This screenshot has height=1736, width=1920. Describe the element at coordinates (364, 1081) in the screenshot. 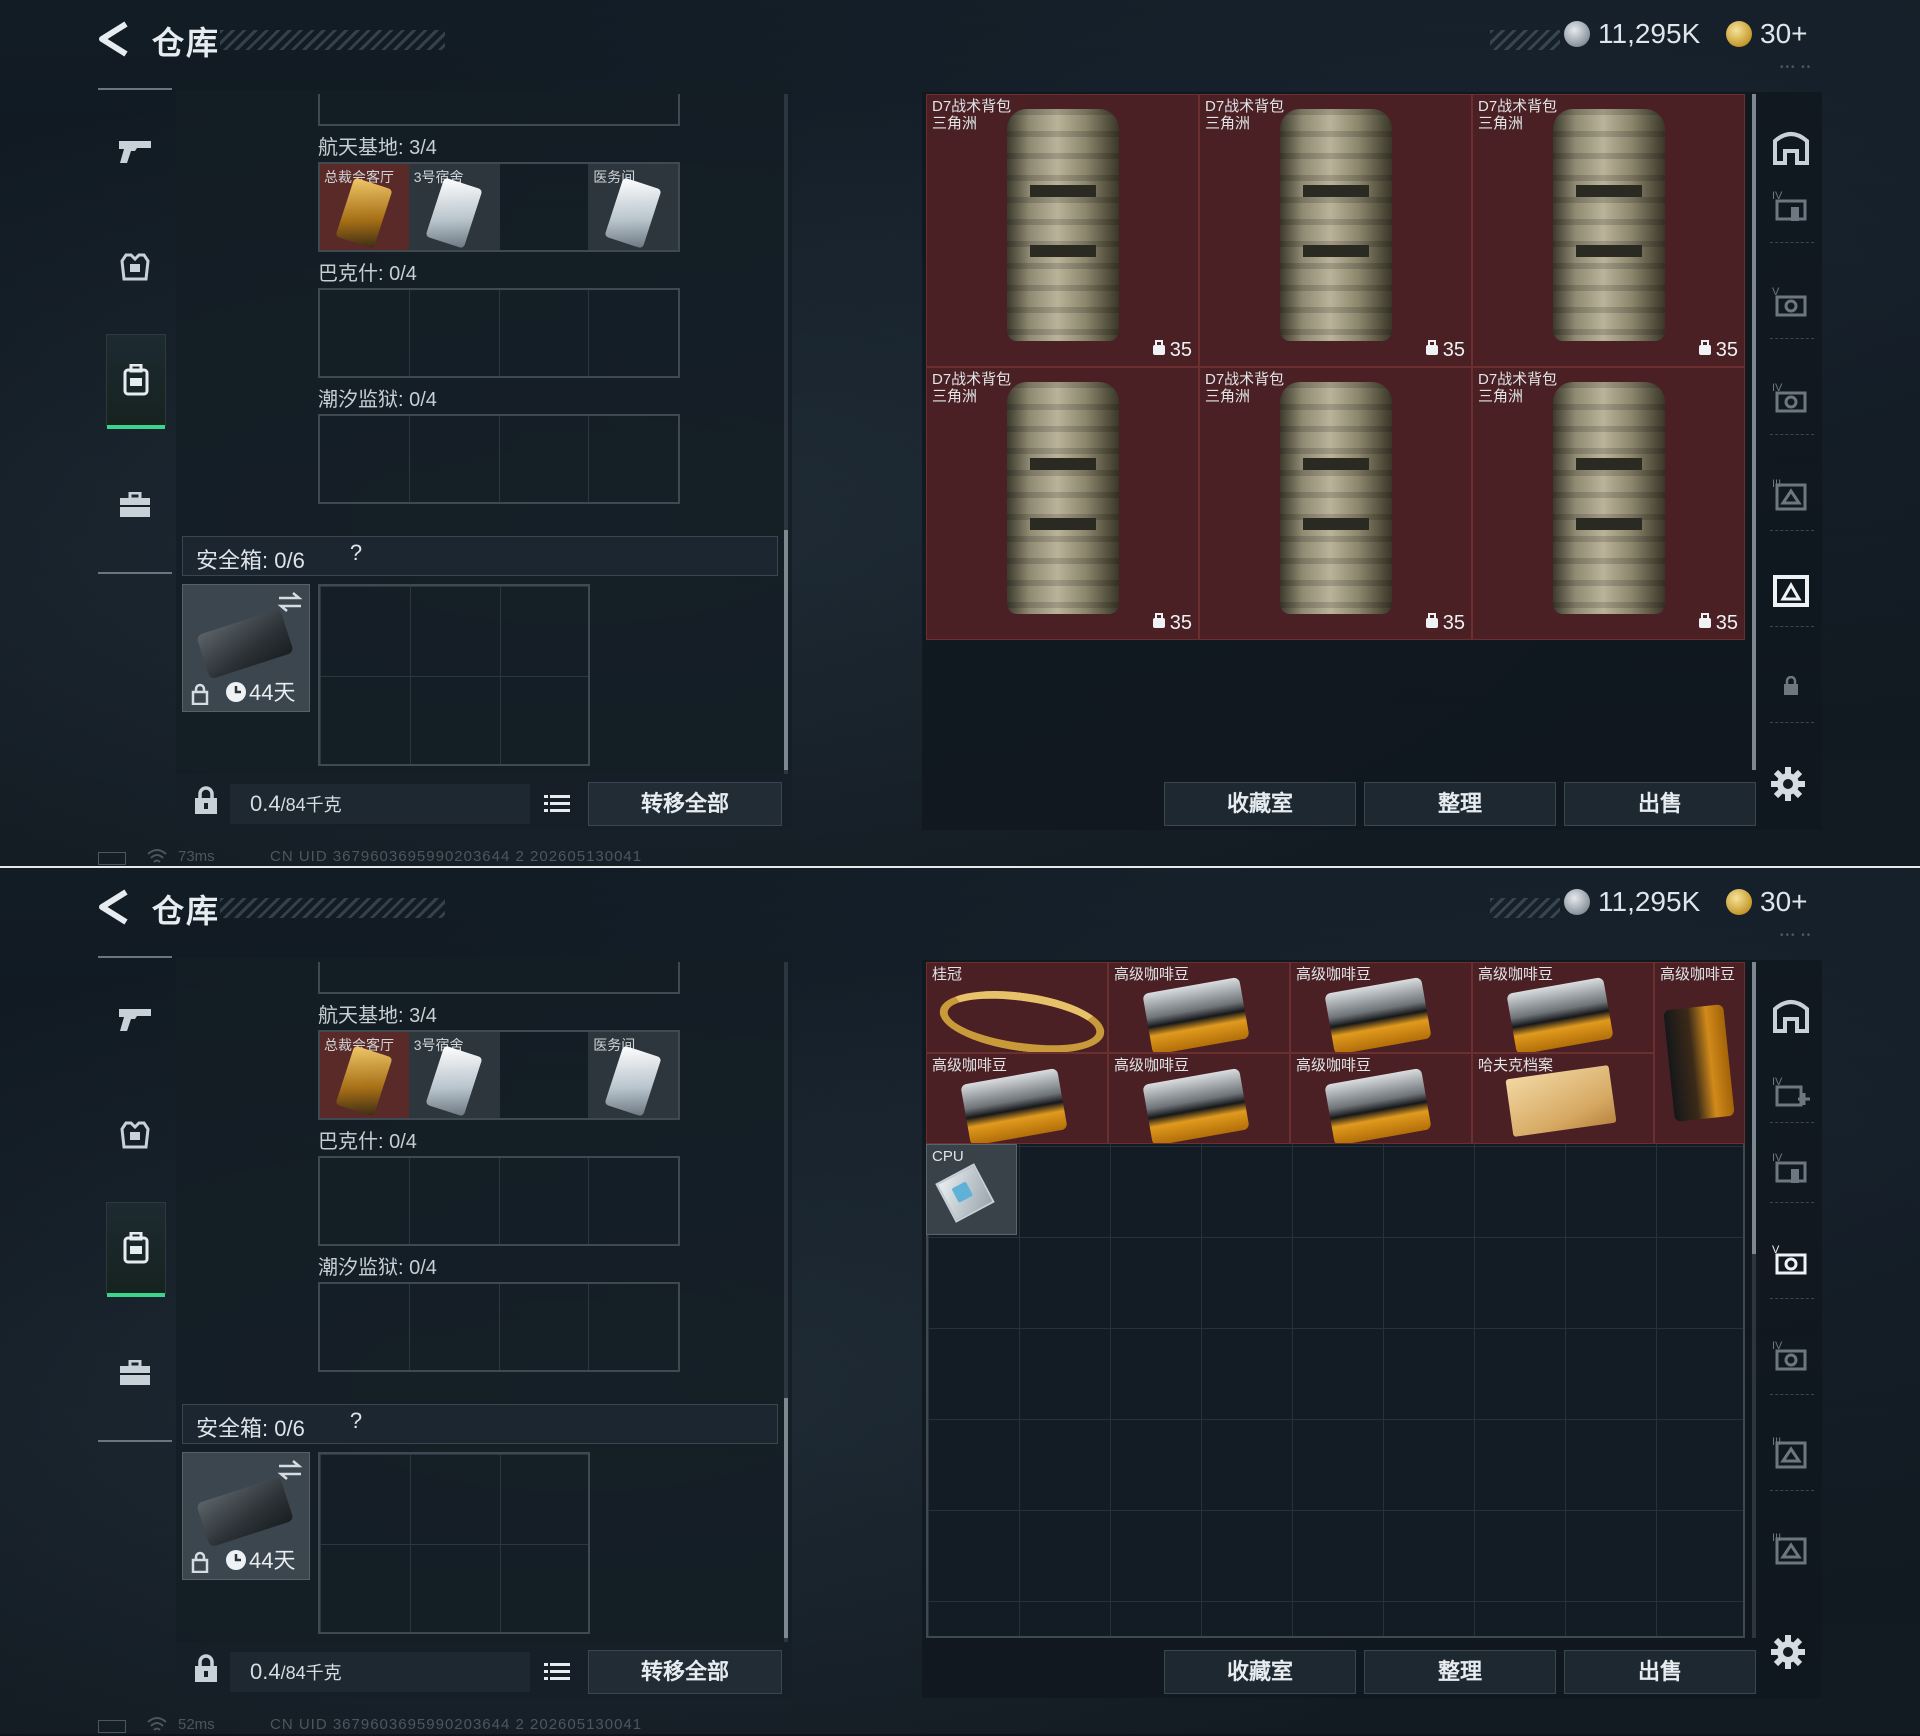

I see `gold-keycard-icon` at that location.